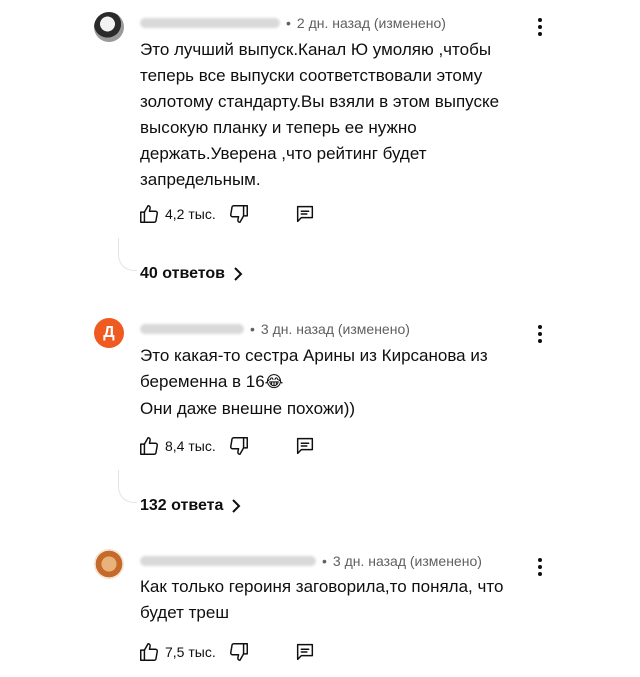  I want to click on like-button: 7,5 тыс., so click(183, 652).